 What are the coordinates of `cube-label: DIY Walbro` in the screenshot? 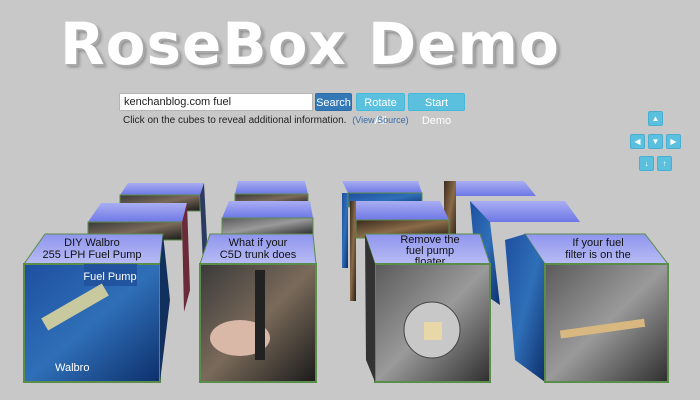 It's located at (92, 243).